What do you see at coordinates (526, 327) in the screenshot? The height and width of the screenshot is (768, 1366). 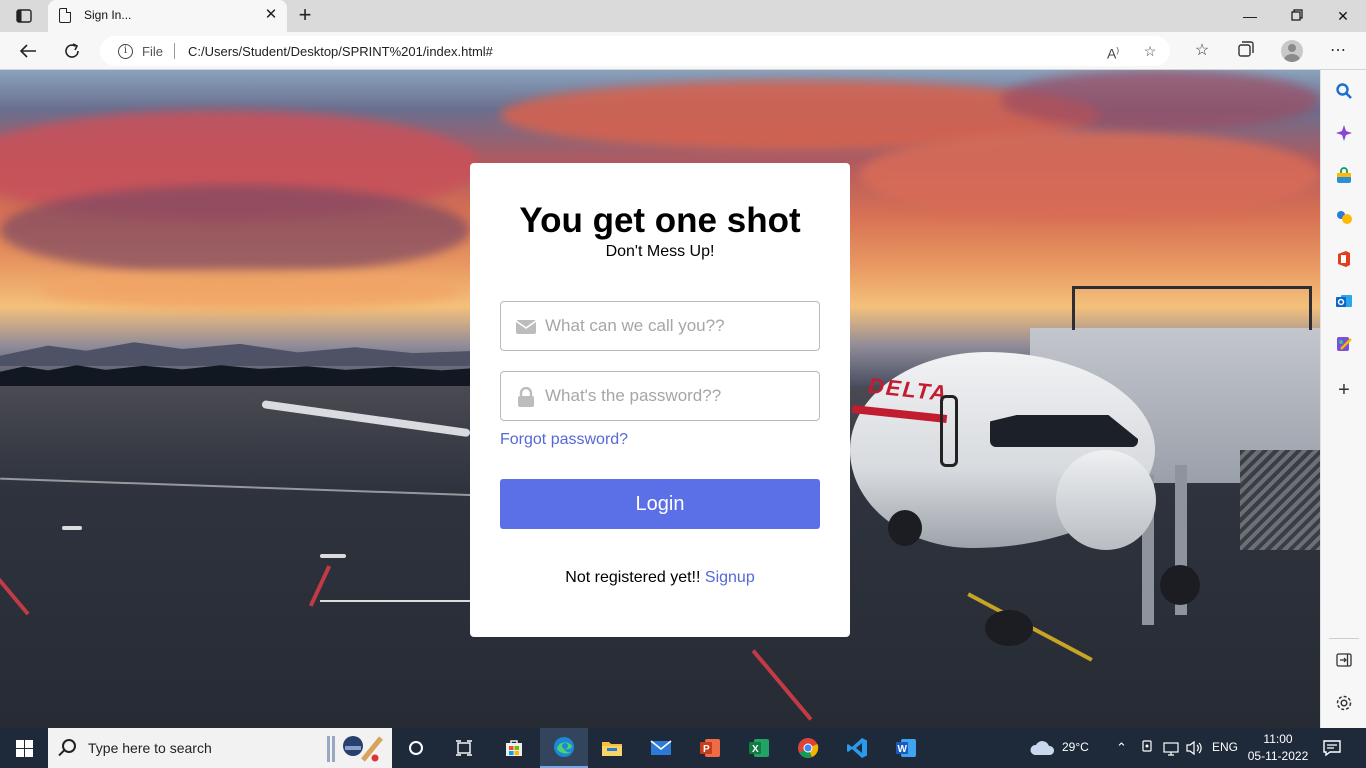 I see `envelope-icon` at bounding box center [526, 327].